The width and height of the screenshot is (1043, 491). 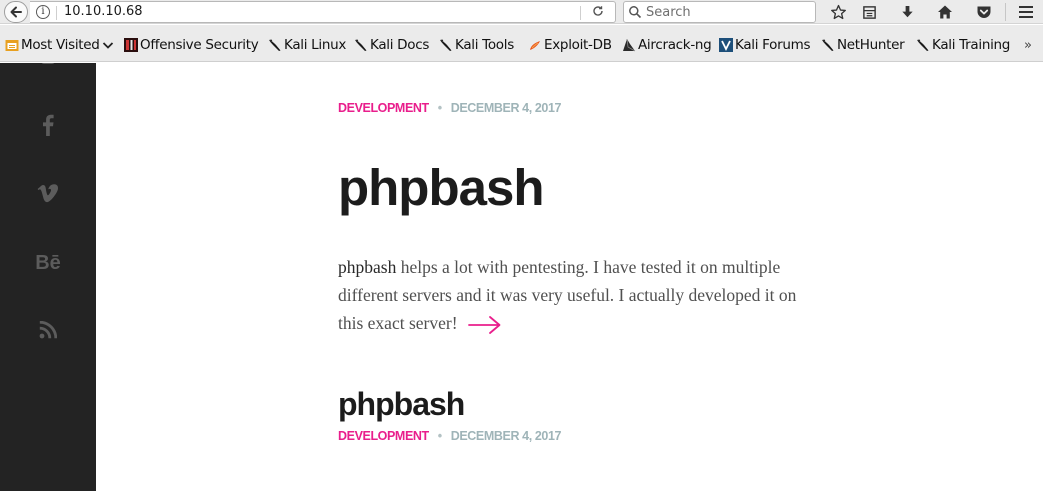 I want to click on social-link-partial, so click(x=48, y=64).